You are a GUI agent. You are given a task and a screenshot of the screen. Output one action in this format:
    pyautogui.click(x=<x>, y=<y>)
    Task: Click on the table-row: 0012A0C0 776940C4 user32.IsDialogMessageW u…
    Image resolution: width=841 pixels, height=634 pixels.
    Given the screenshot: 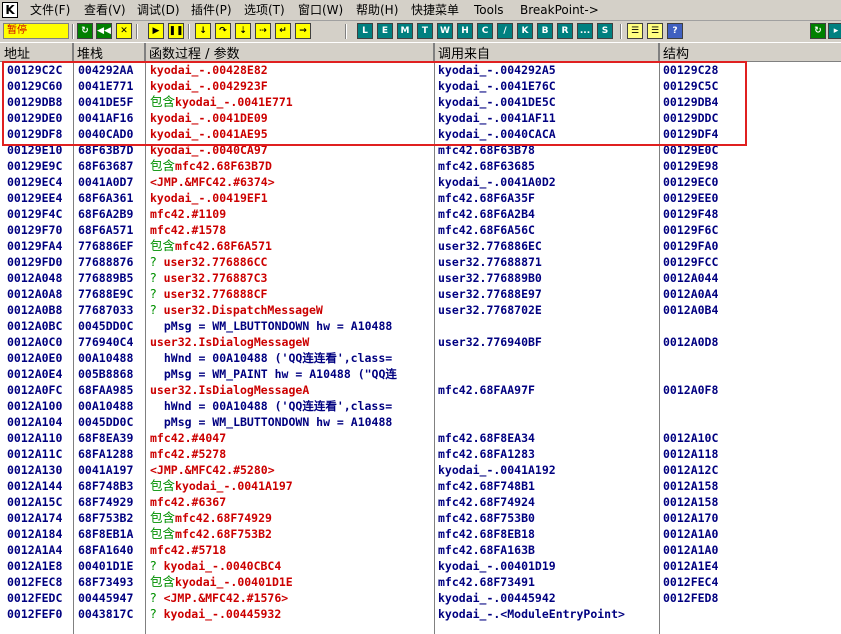 What is the action you would take?
    pyautogui.click(x=420, y=342)
    